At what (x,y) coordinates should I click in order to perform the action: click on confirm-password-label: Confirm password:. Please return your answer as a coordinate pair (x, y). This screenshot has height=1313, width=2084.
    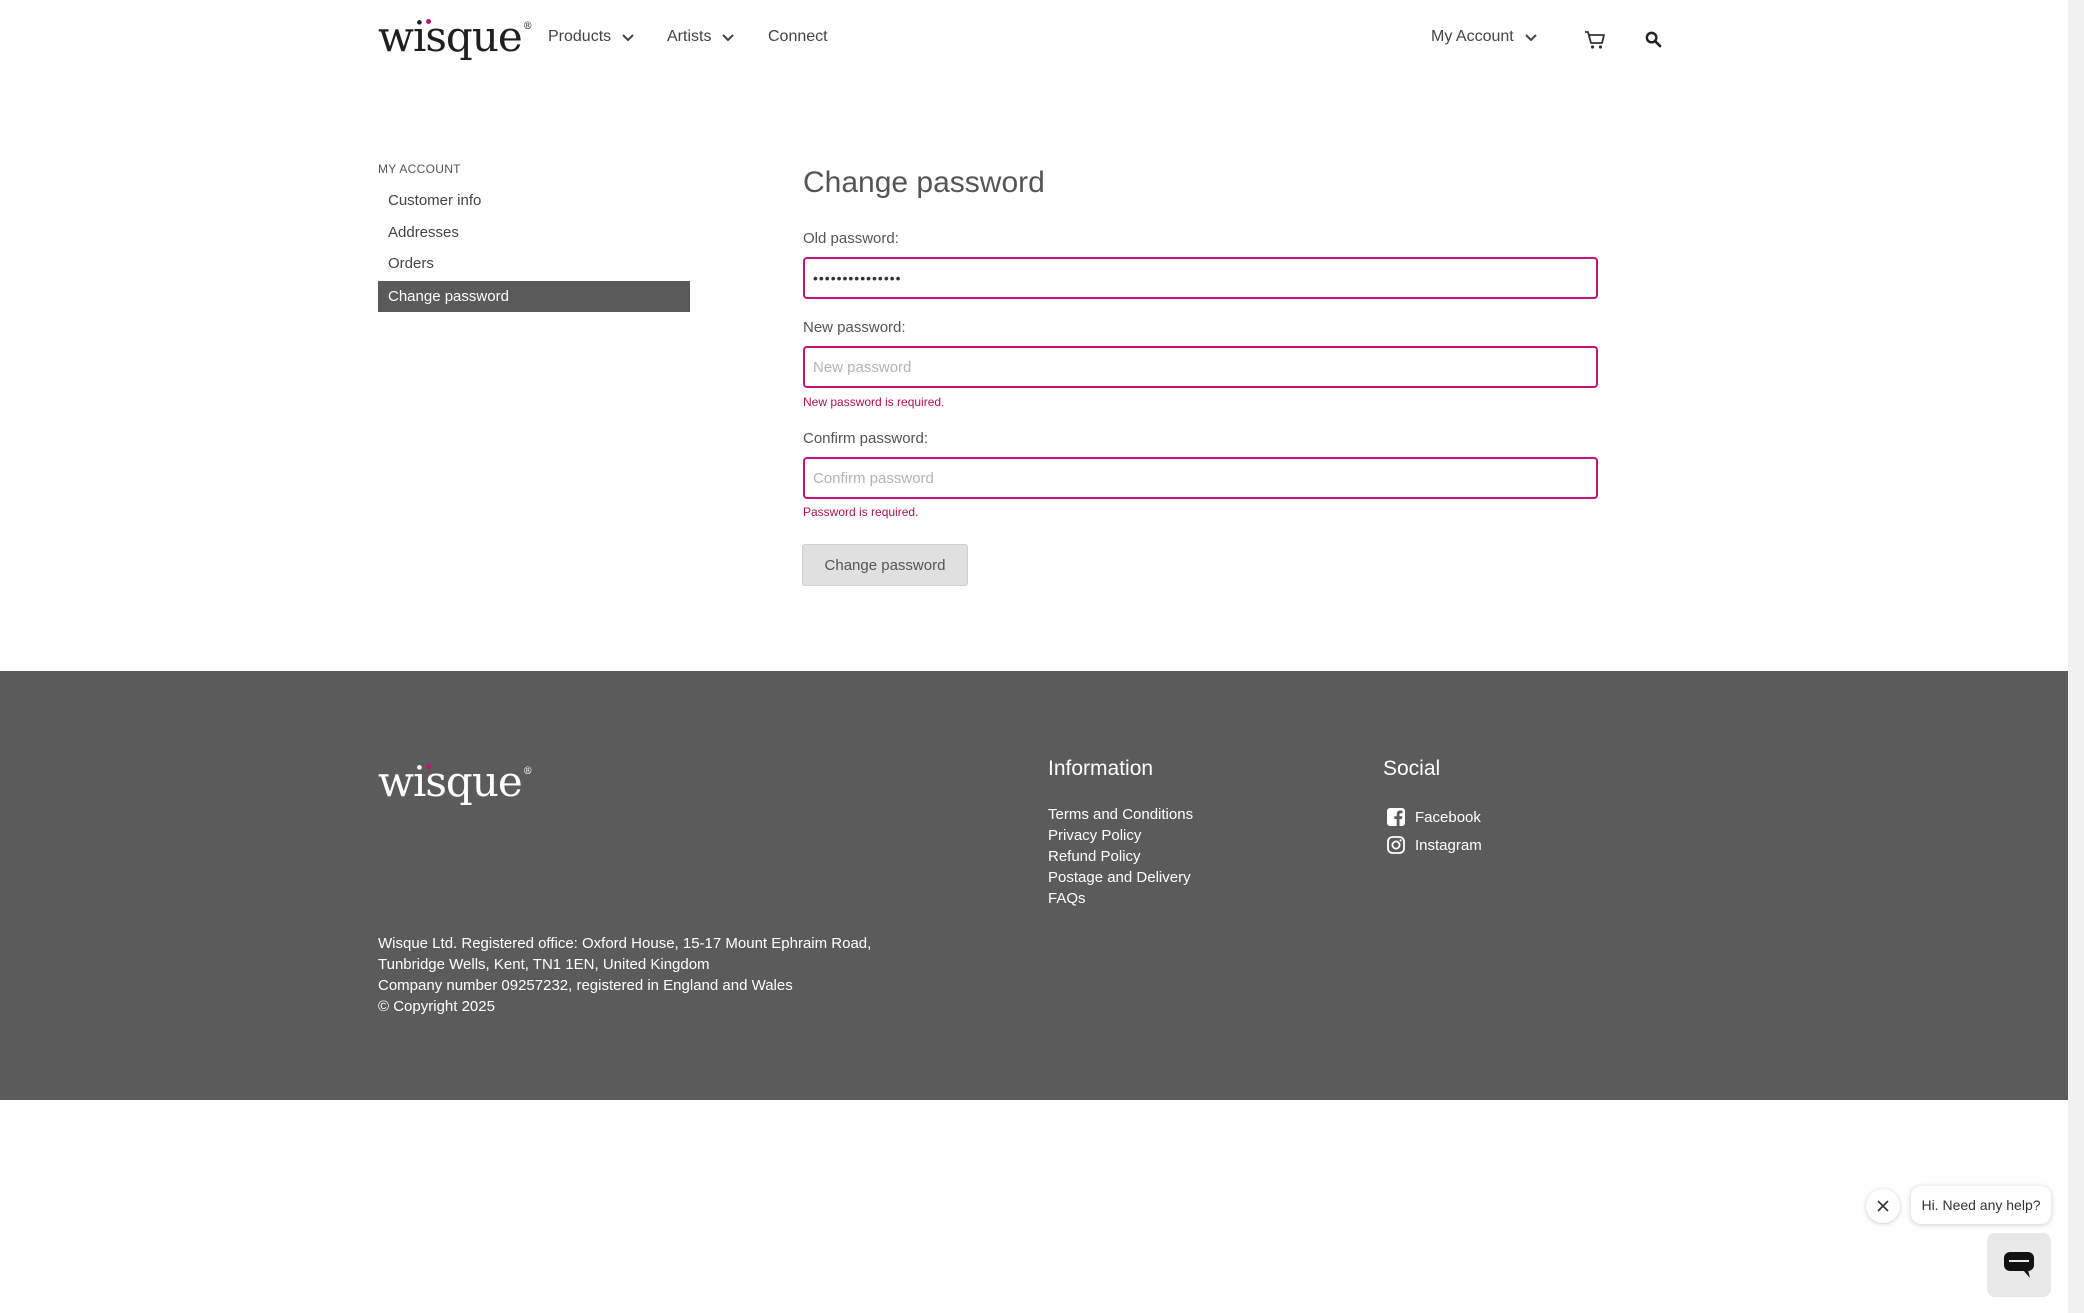
    Looking at the image, I should click on (866, 438).